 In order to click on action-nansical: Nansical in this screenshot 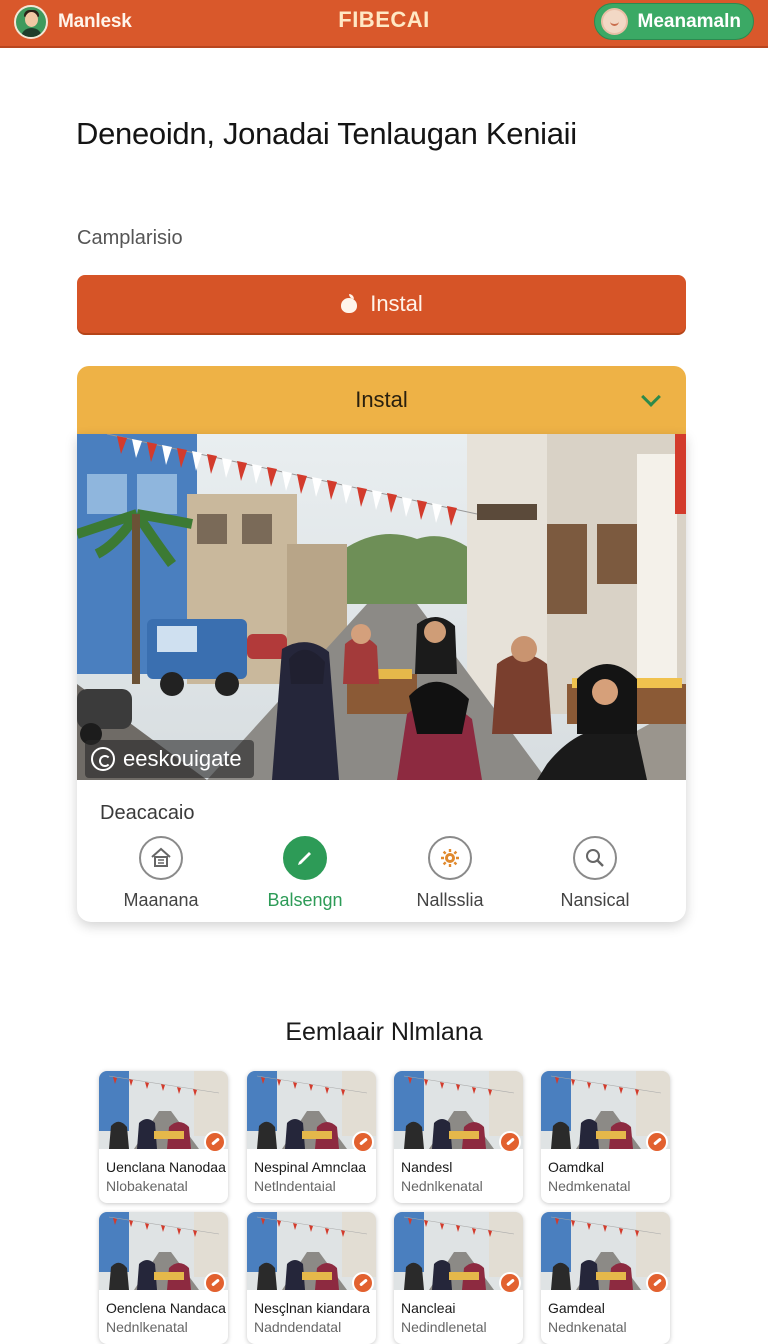, I will do `click(595, 873)`.